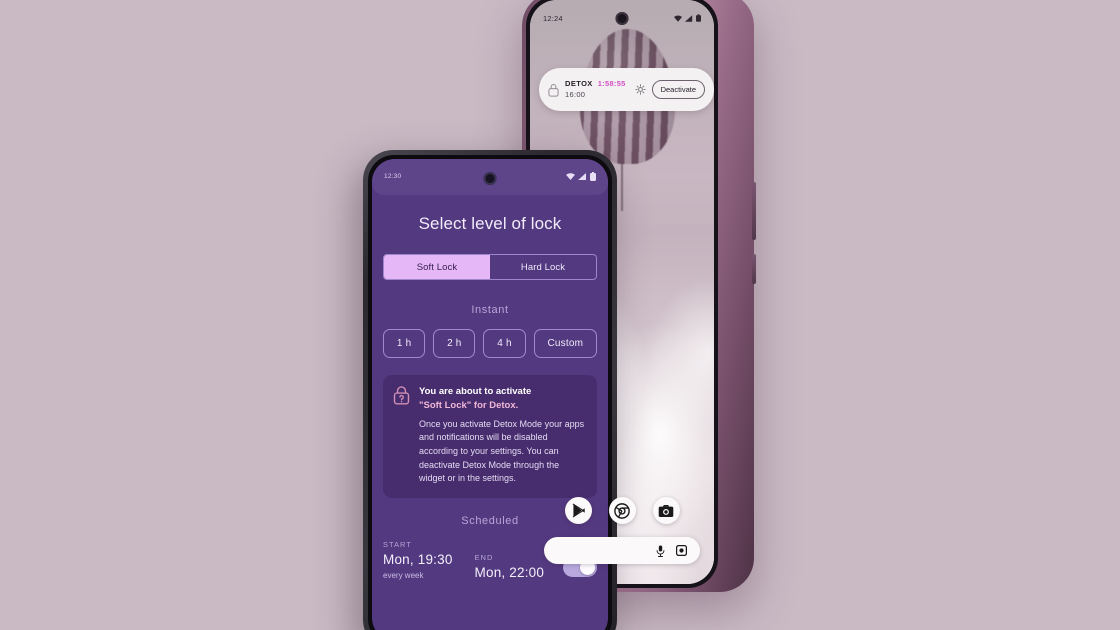  I want to click on duration-chip-4h: 4 h, so click(504, 343).